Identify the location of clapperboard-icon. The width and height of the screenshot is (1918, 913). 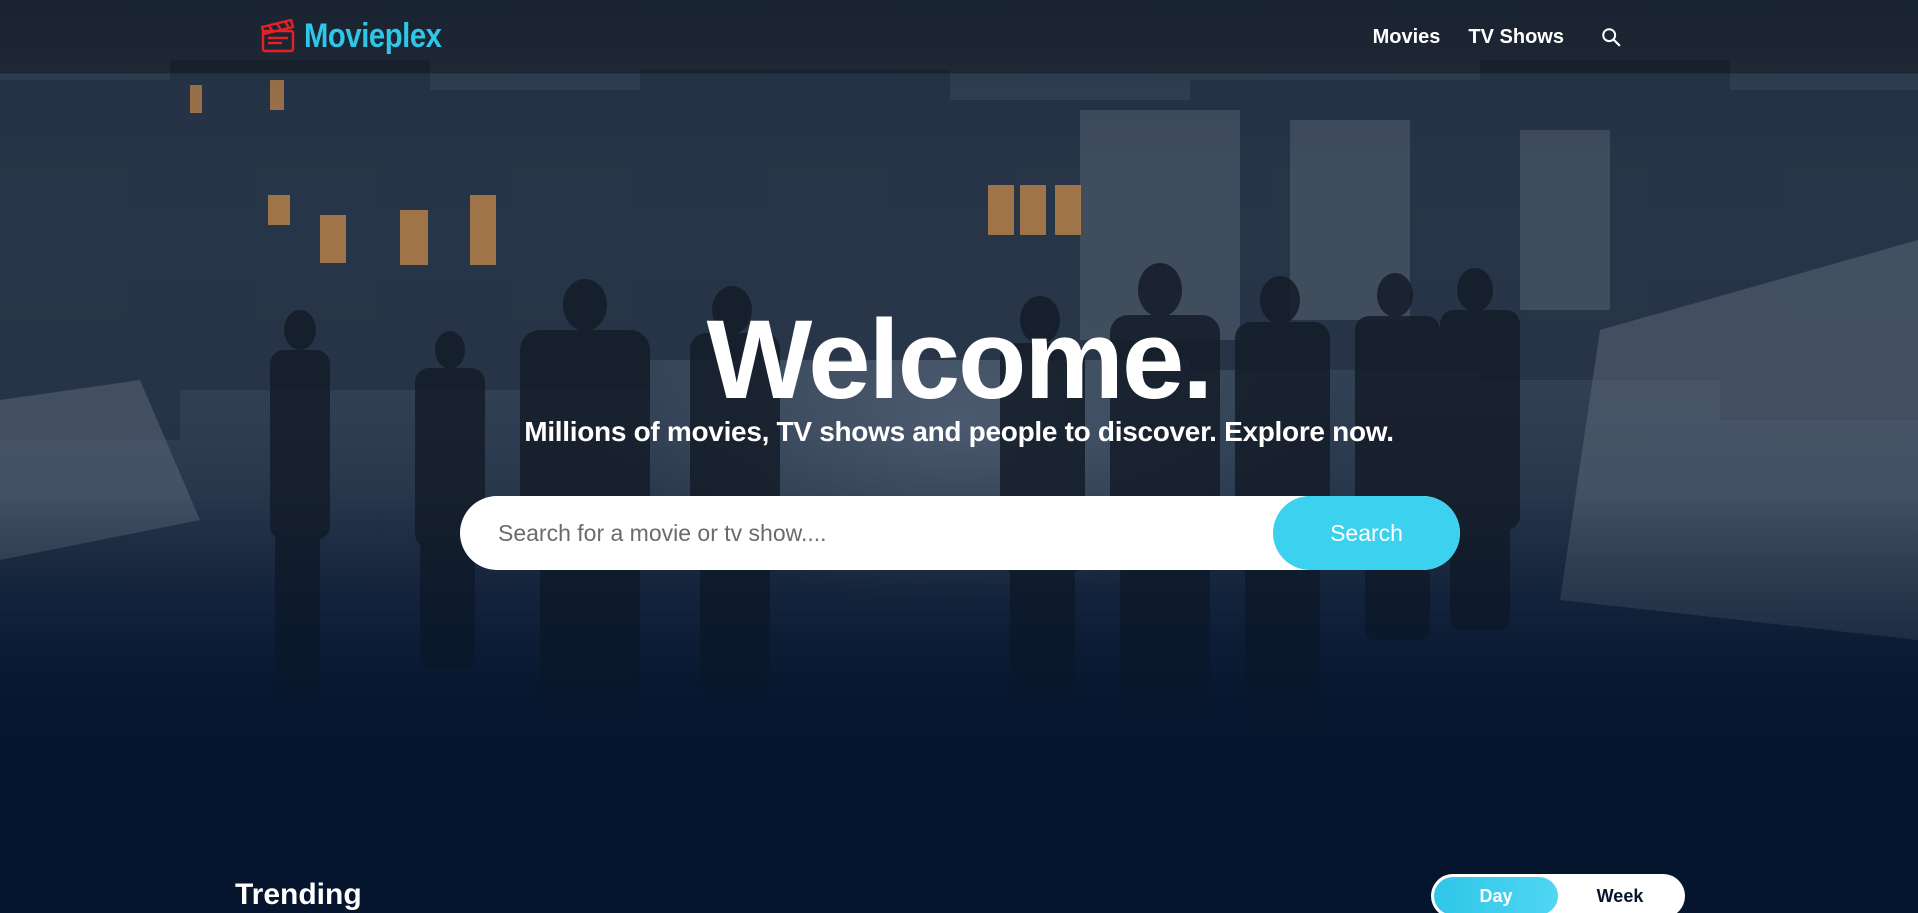
(277, 35).